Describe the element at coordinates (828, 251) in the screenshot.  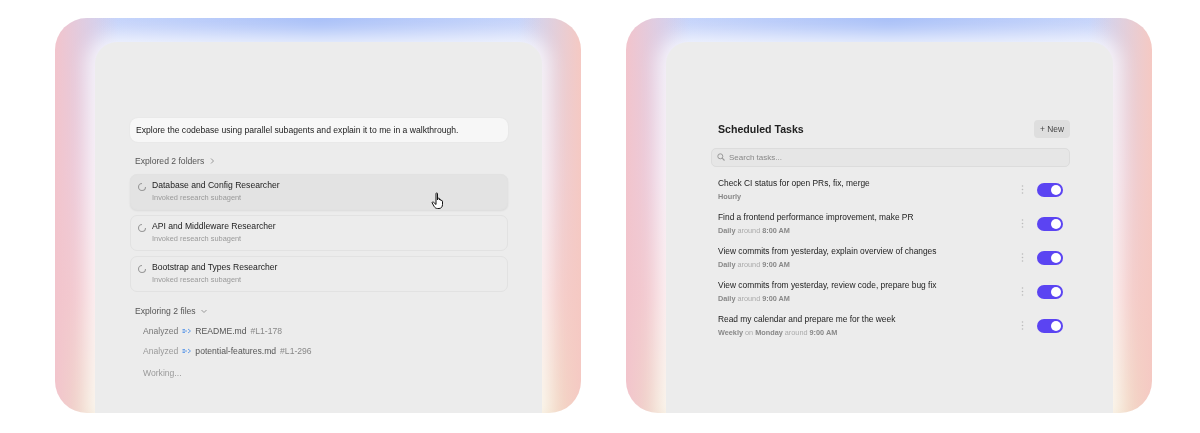
I see `task-name: View commits from yesterday, explain overview of changes` at that location.